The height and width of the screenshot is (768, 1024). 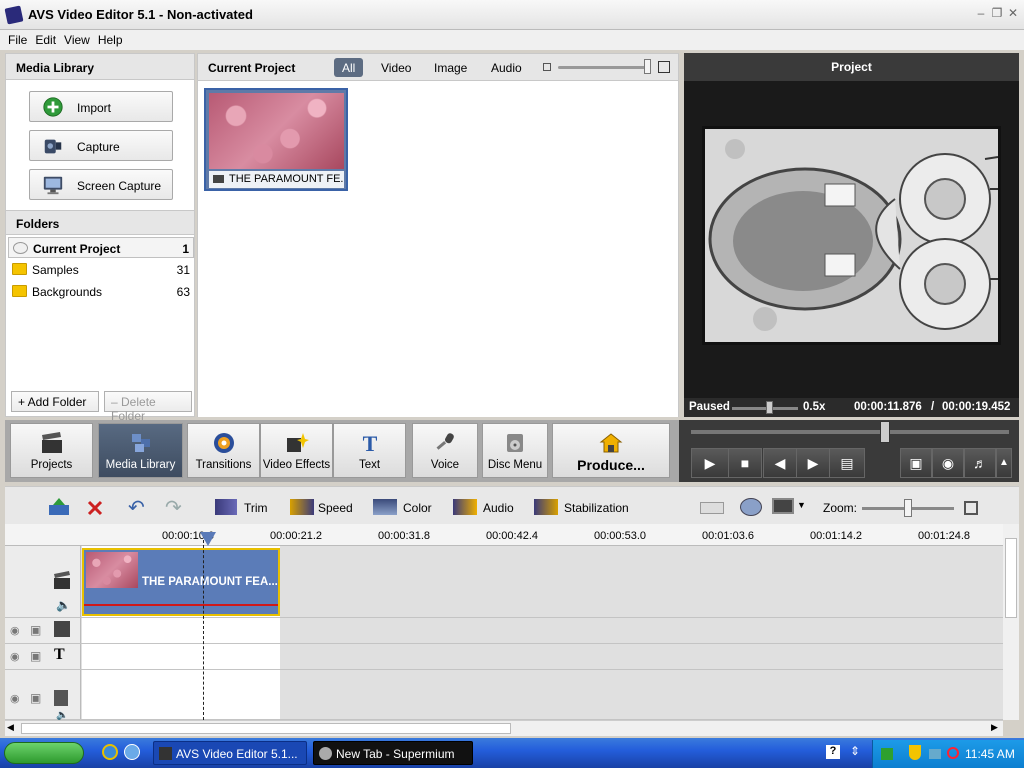 What do you see at coordinates (44, 753) in the screenshot?
I see `start-button` at bounding box center [44, 753].